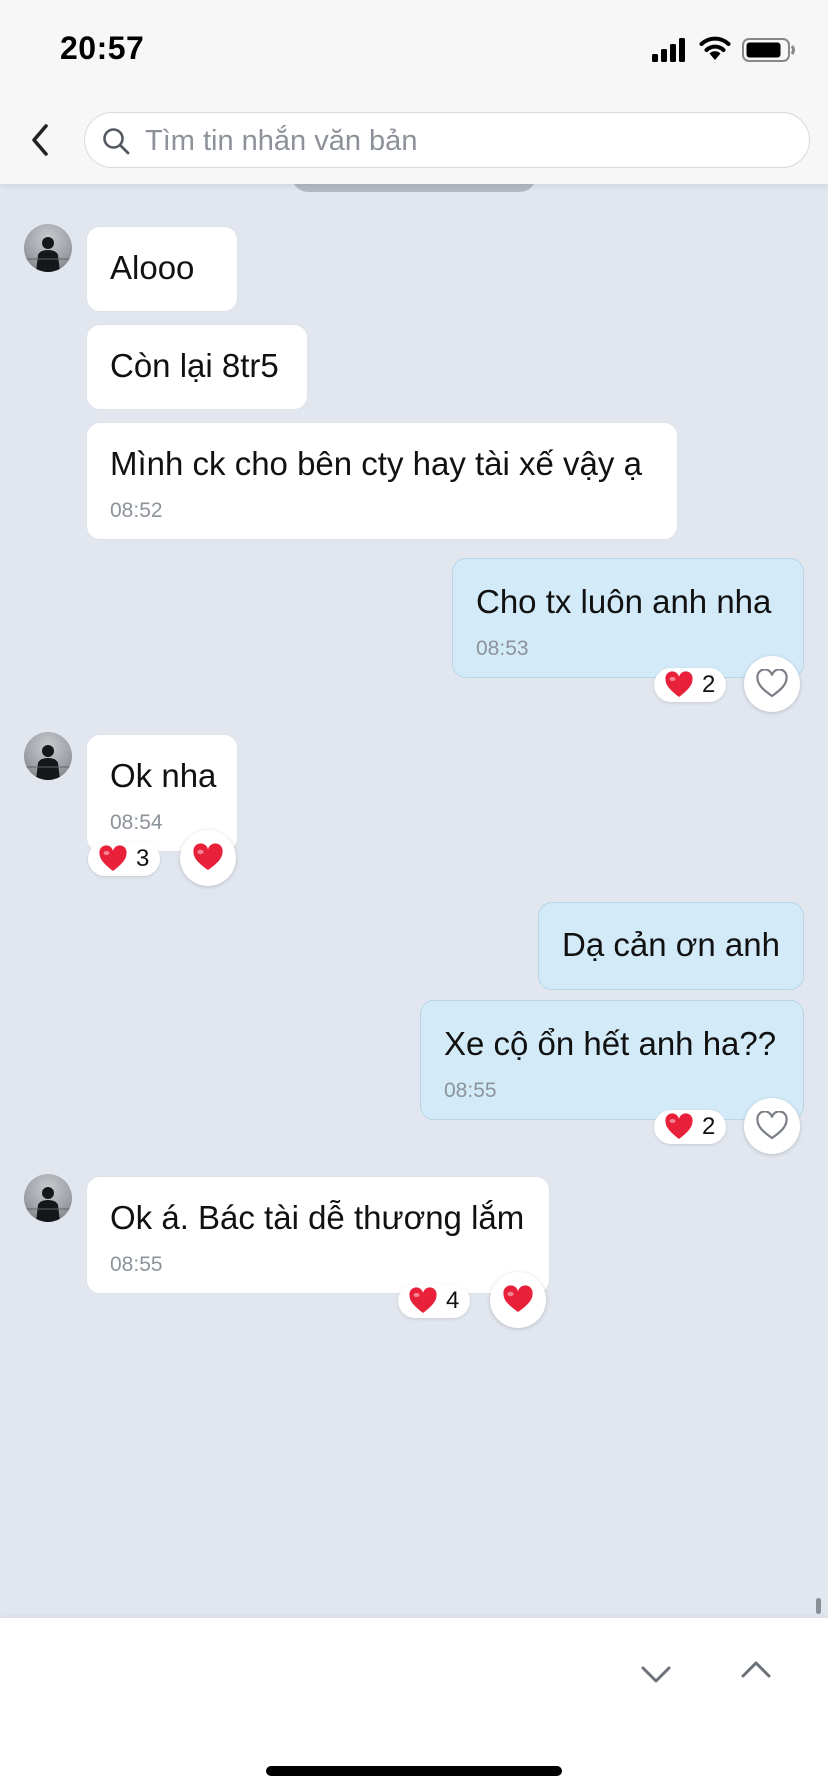  Describe the element at coordinates (414, 92) in the screenshot. I see `header-bar: 20:57` at that location.